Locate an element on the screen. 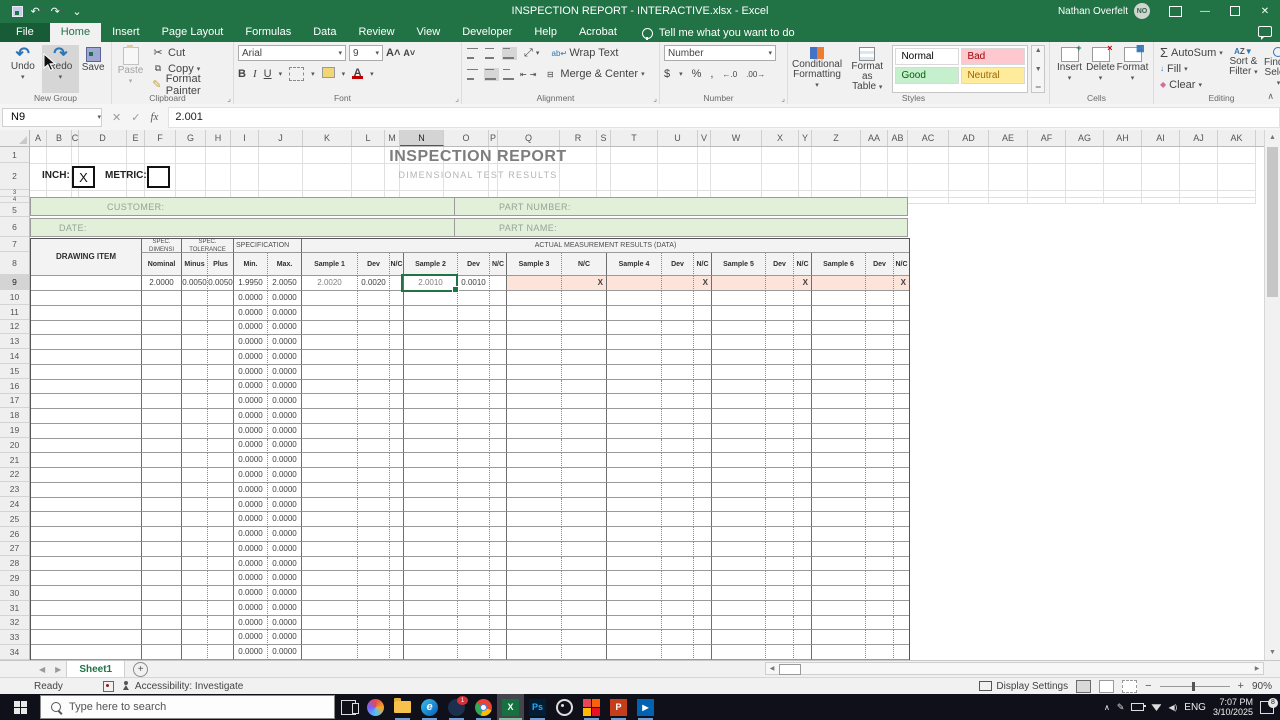 The image size is (1280, 720). cell-dev4 is located at coordinates (677, 652).